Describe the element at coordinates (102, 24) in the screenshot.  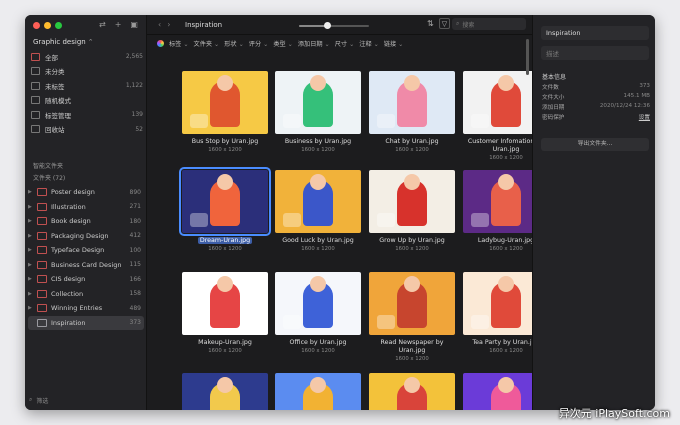
I see `sync-icon: ⇄` at that location.